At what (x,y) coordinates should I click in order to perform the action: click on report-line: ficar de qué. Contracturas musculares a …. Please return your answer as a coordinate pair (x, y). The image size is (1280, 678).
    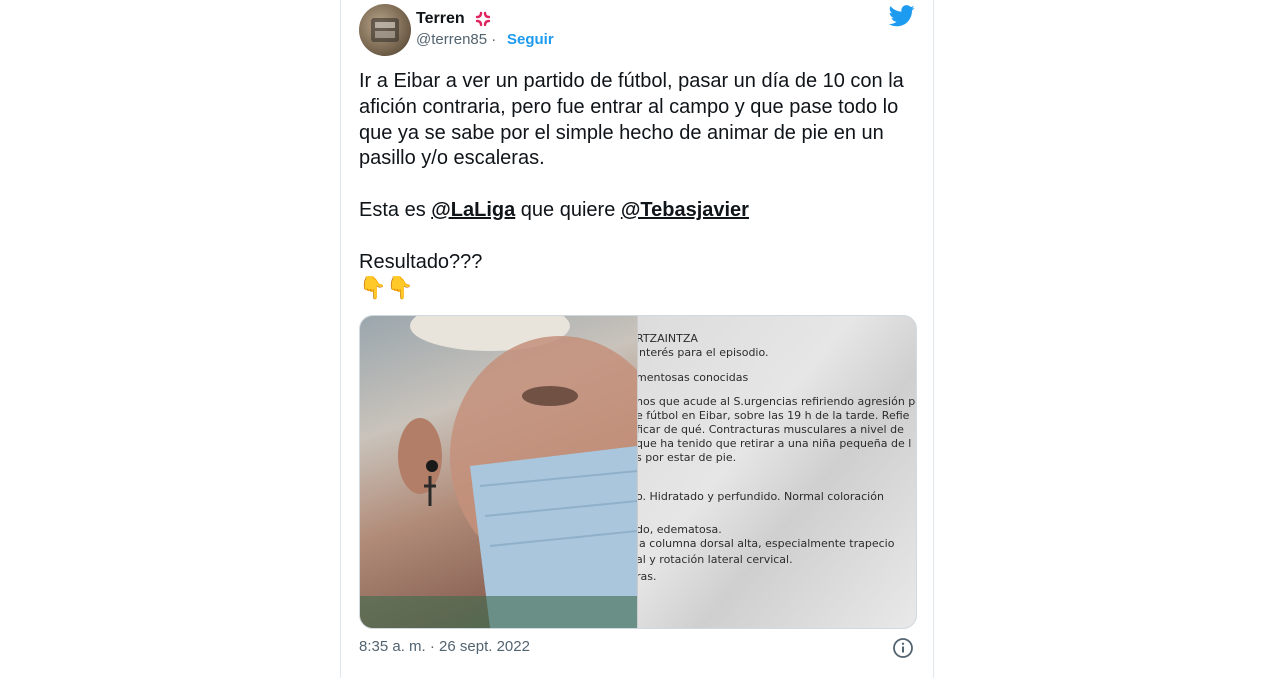
    Looking at the image, I should click on (771, 429).